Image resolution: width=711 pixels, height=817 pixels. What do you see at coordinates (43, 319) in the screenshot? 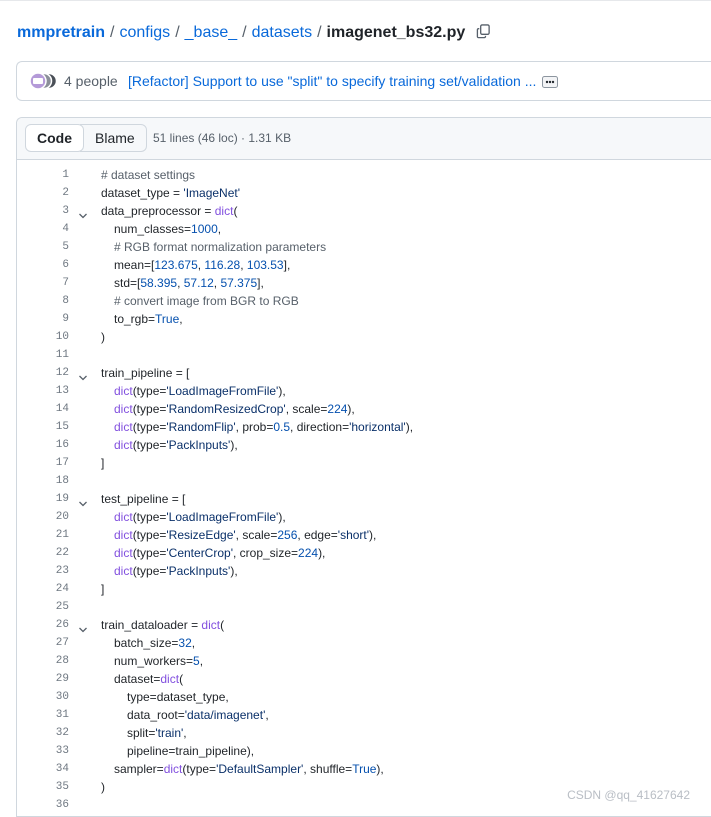
I see `line-number: 9` at bounding box center [43, 319].